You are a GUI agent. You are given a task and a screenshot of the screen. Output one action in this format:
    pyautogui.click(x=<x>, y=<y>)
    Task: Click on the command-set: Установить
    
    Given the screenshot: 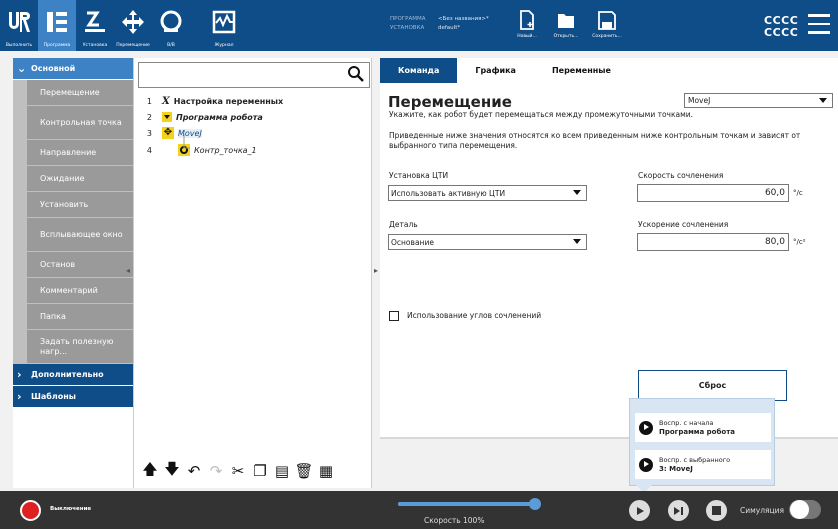 What is the action you would take?
    pyautogui.click(x=80, y=205)
    